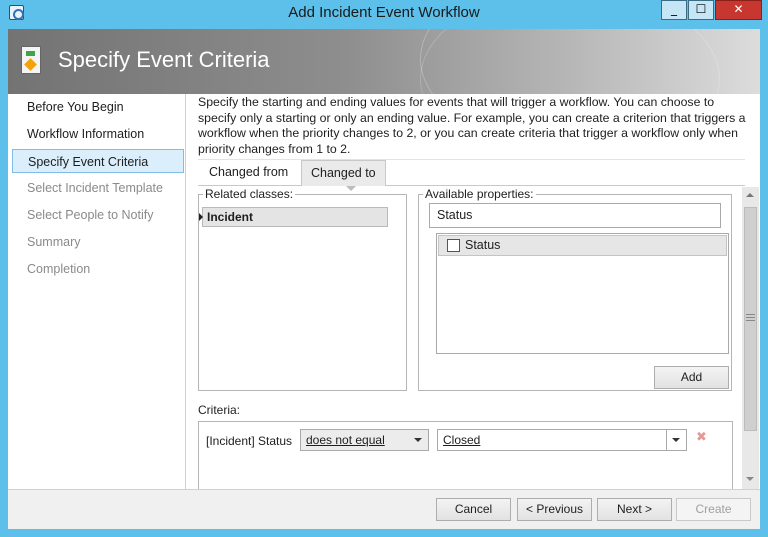  What do you see at coordinates (674, 10) in the screenshot?
I see `minimize-button: _` at bounding box center [674, 10].